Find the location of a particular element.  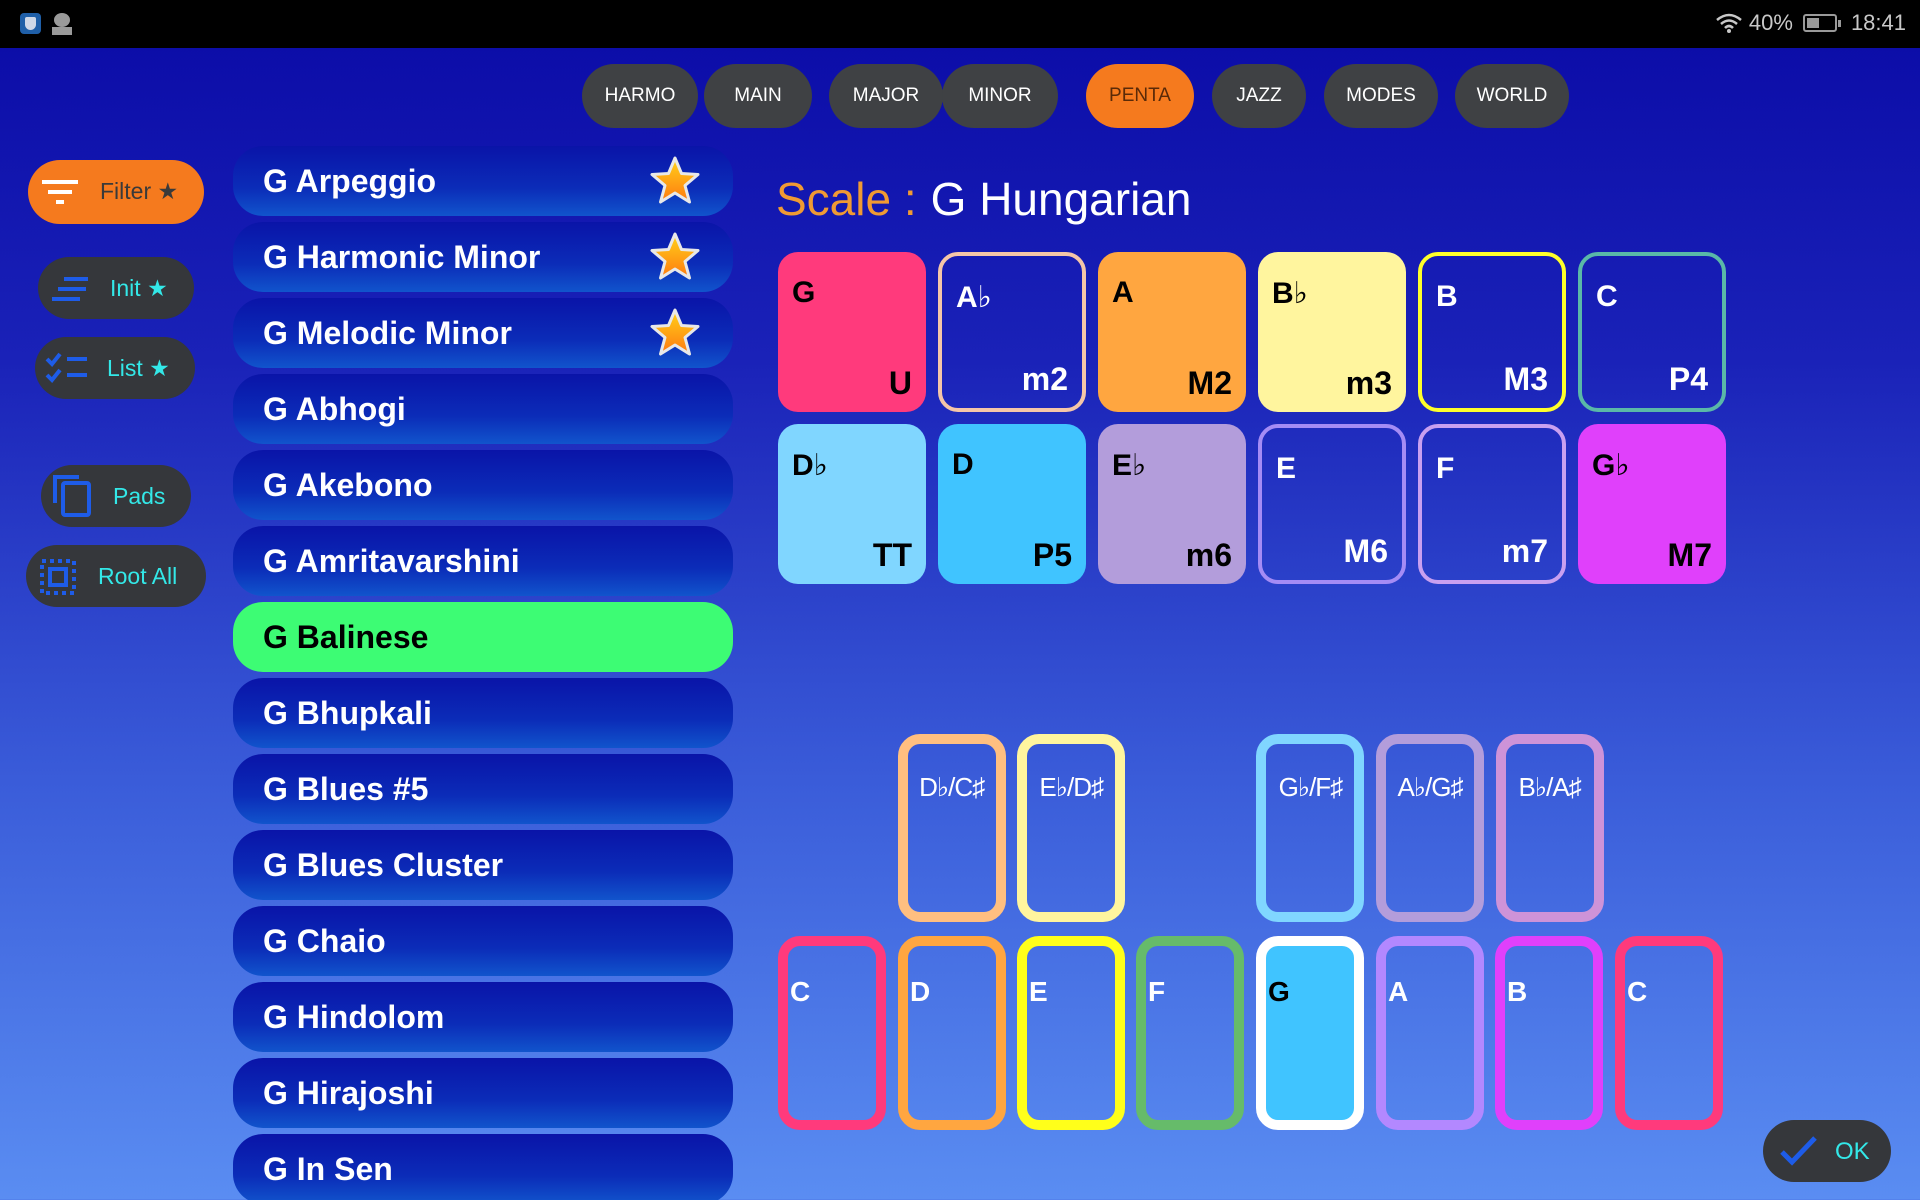

interval-pad: GU is located at coordinates (852, 332).